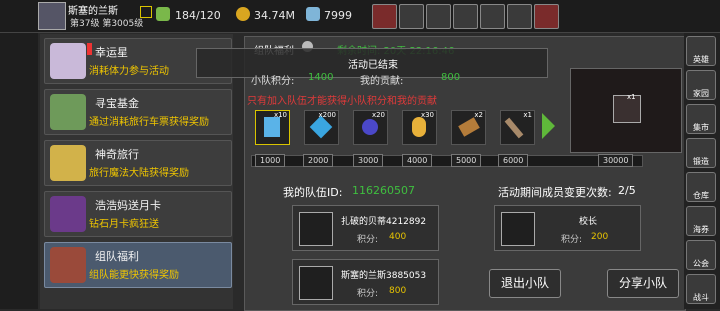  What do you see at coordinates (466, 160) in the screenshot?
I see `milestone-label: 5000` at bounding box center [466, 160].